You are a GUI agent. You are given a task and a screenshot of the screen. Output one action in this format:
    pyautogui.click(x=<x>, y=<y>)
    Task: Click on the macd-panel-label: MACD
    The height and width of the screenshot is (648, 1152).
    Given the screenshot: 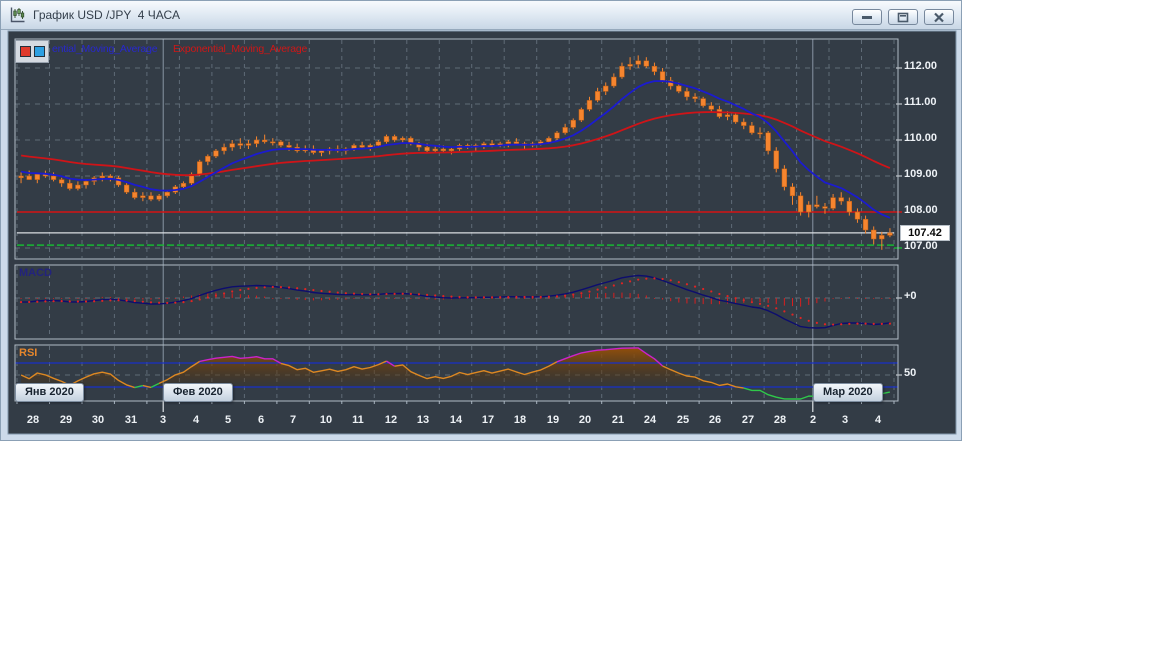 What is the action you would take?
    pyautogui.click(x=35, y=273)
    